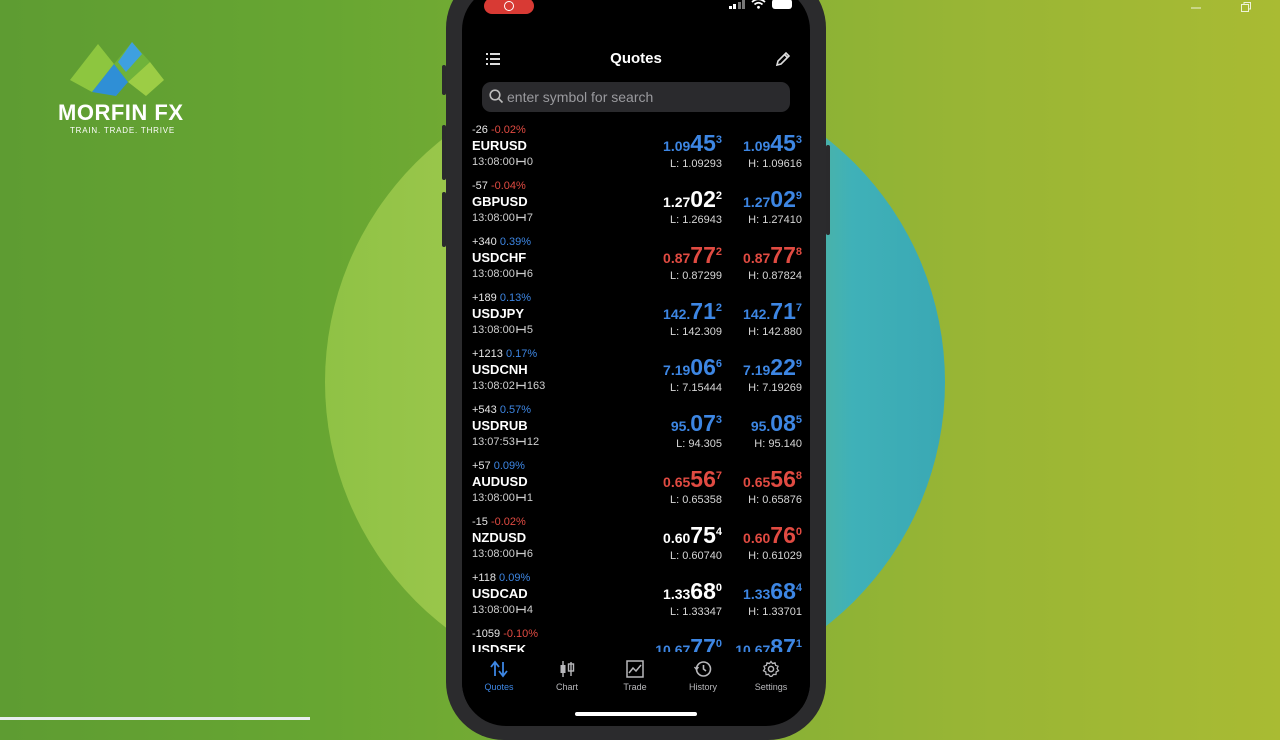 This screenshot has height=740, width=1280. Describe the element at coordinates (636, 58) in the screenshot. I see `page-title: Quotes` at that location.